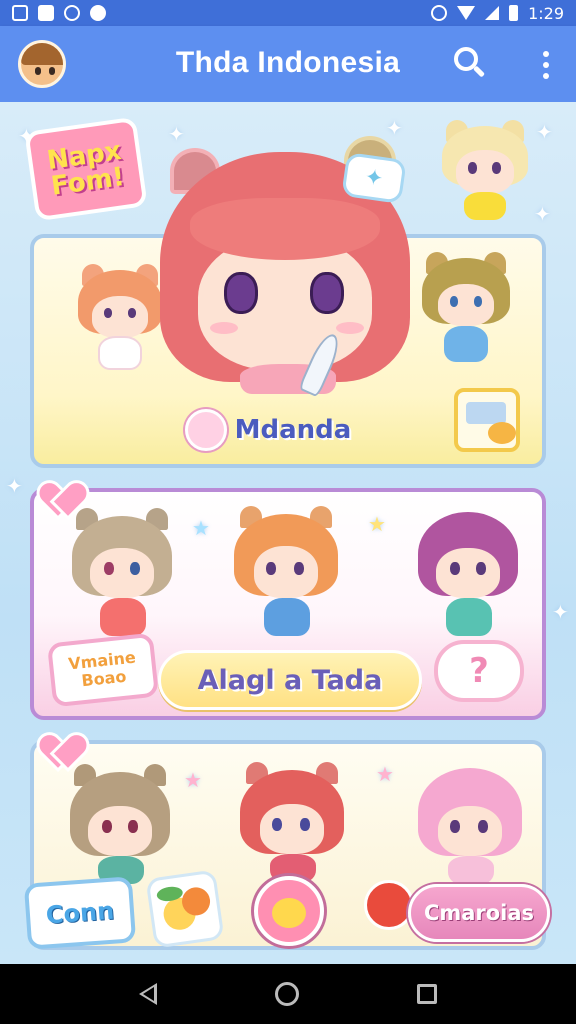  I want to click on card-3-label-button: Cmaroias, so click(479, 913).